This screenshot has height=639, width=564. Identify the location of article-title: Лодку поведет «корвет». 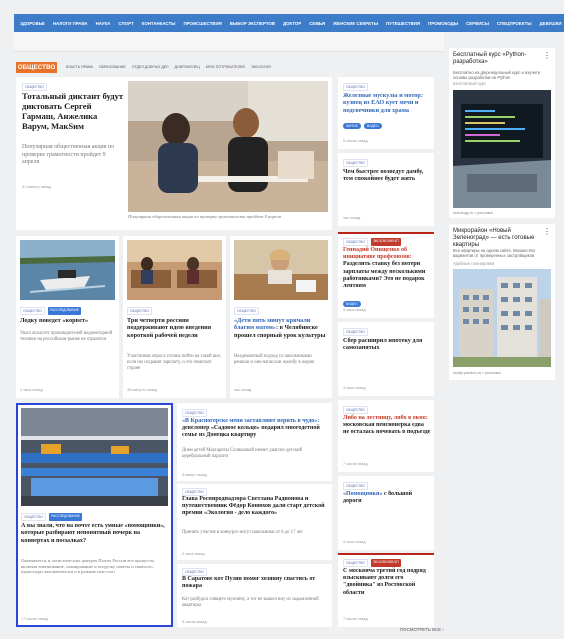
(67, 321).